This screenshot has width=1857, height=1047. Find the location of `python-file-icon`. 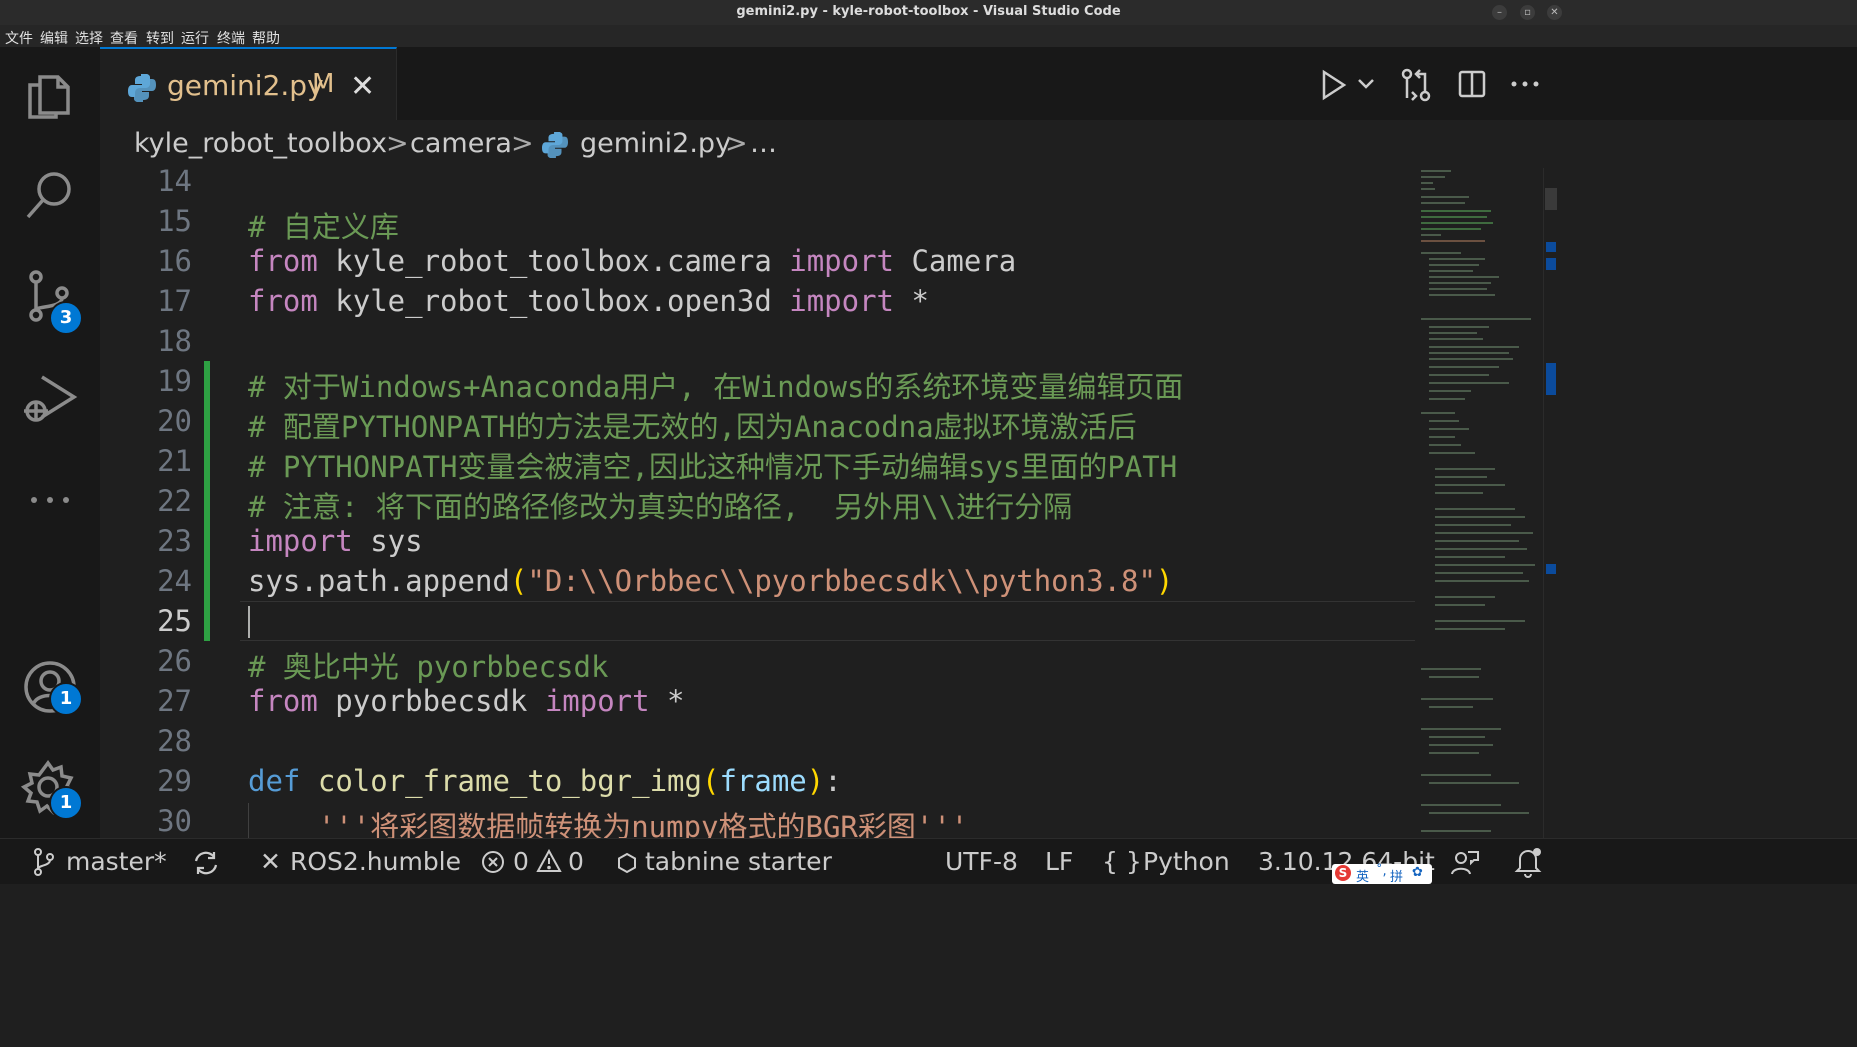

python-file-icon is located at coordinates (142, 88).